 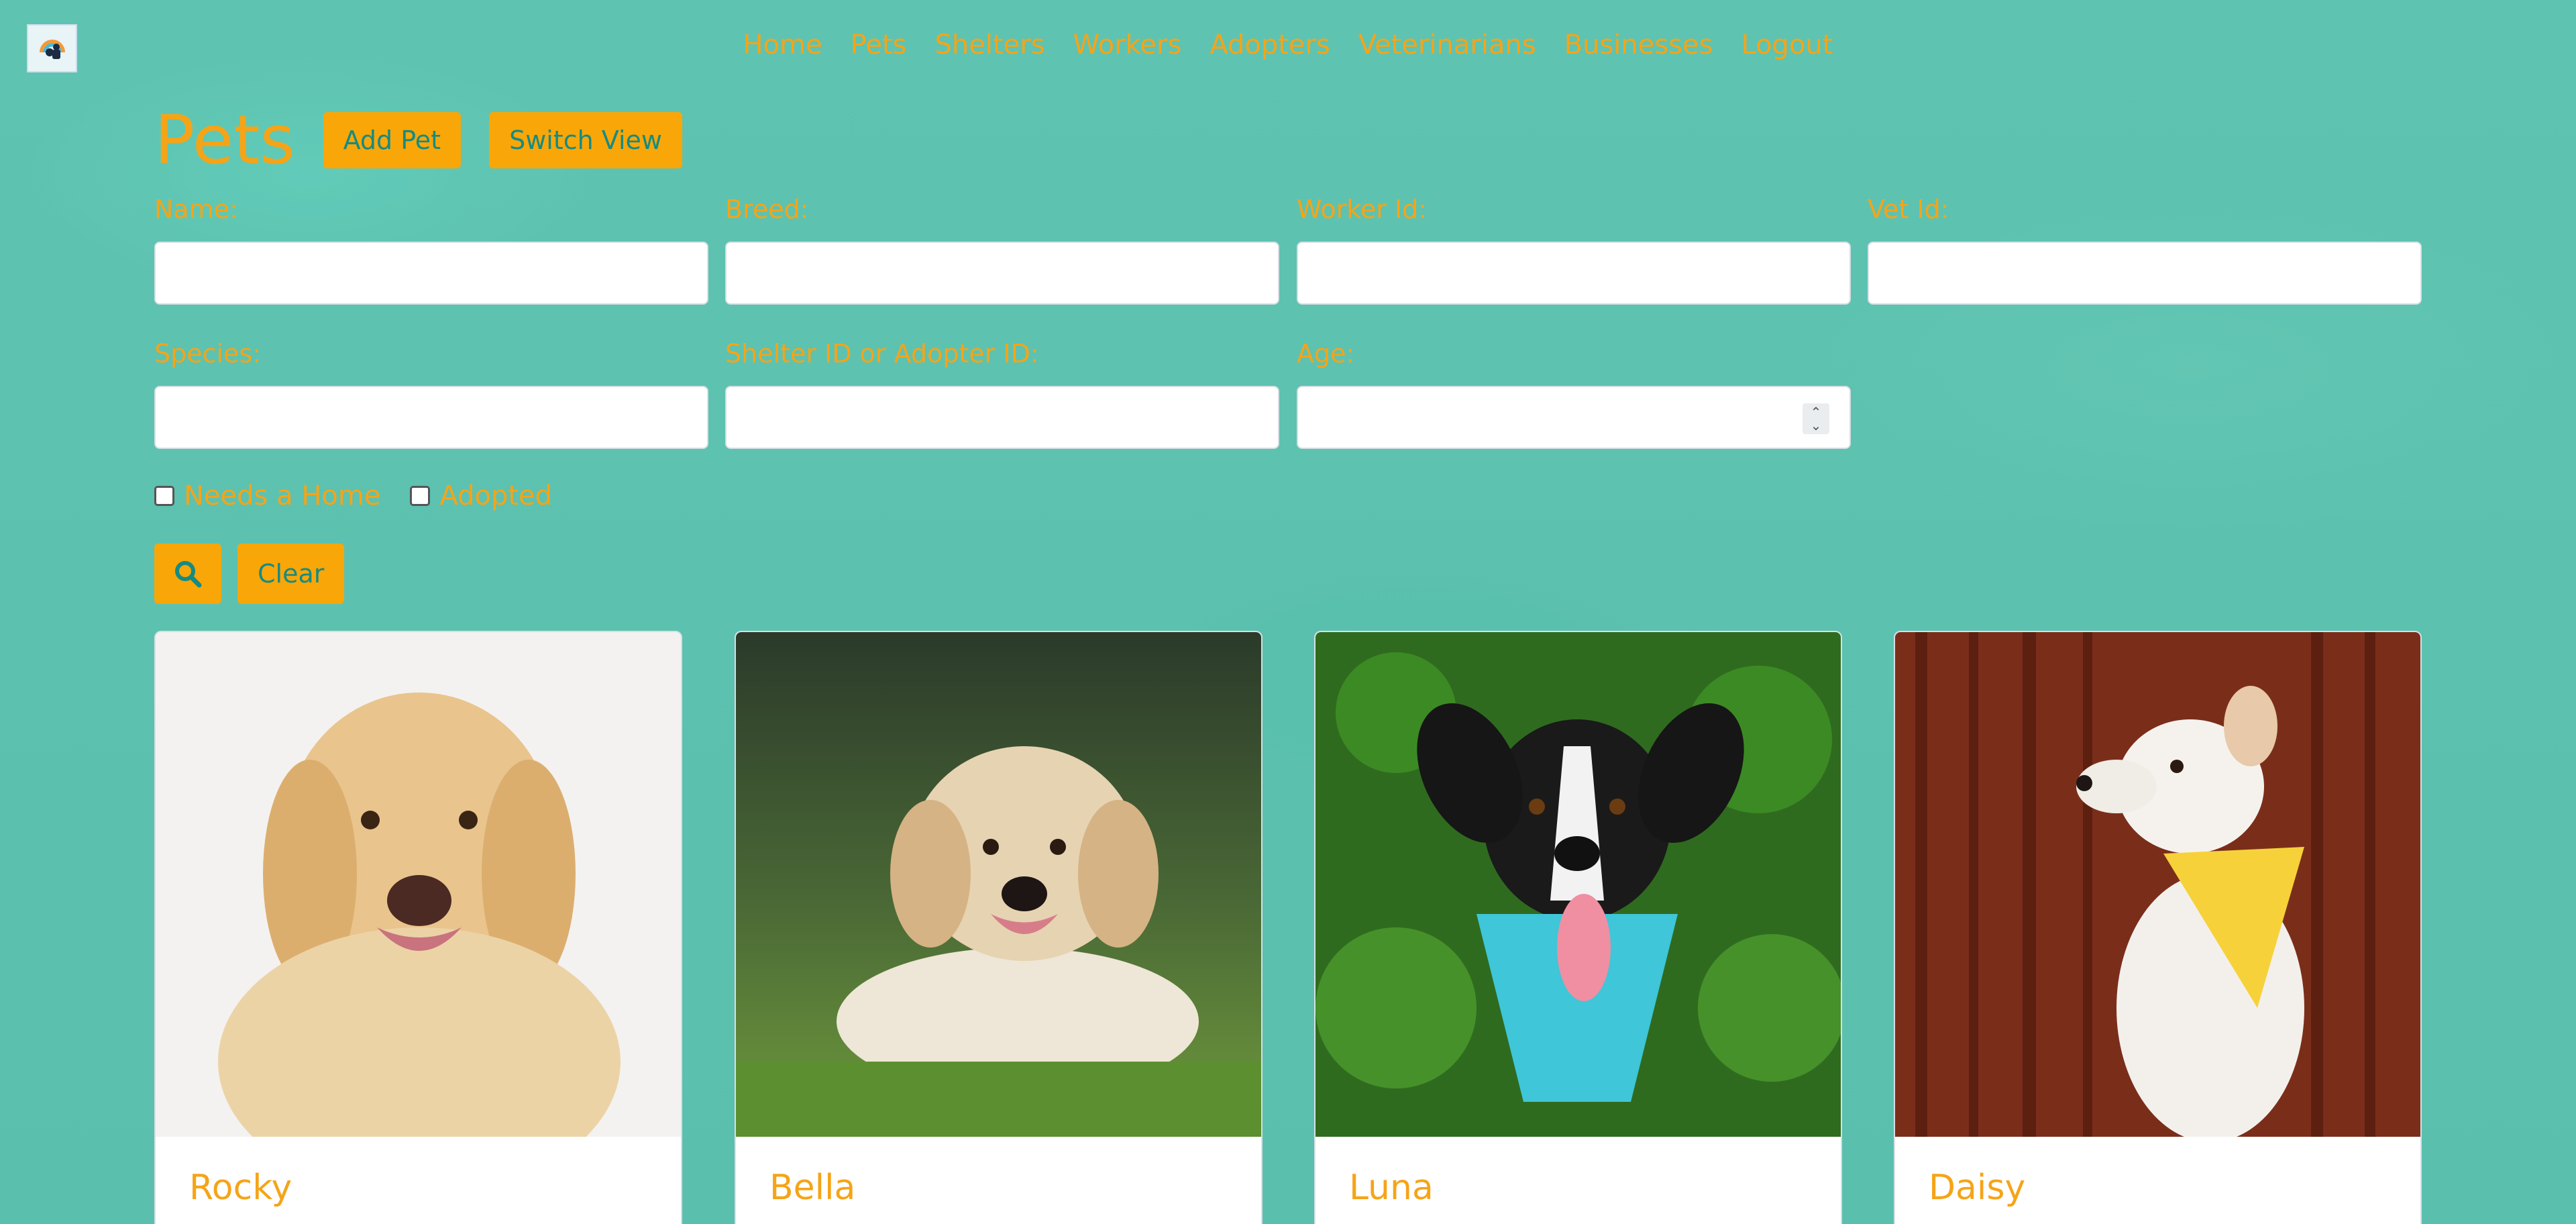 What do you see at coordinates (1326, 353) in the screenshot?
I see `age-label: Age:` at bounding box center [1326, 353].